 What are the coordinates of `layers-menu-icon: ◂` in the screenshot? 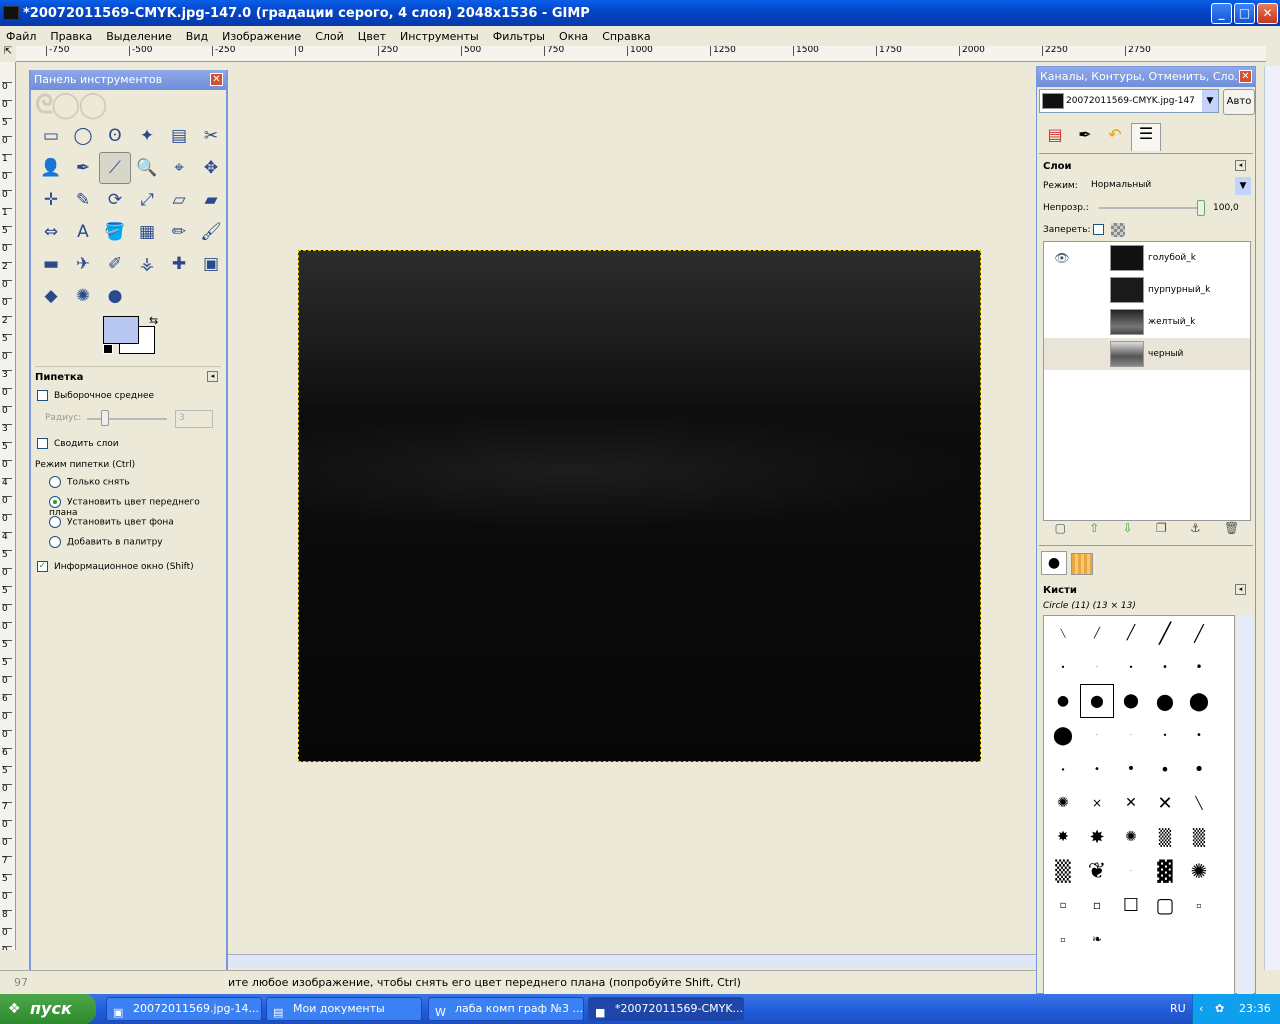 It's located at (1240, 165).